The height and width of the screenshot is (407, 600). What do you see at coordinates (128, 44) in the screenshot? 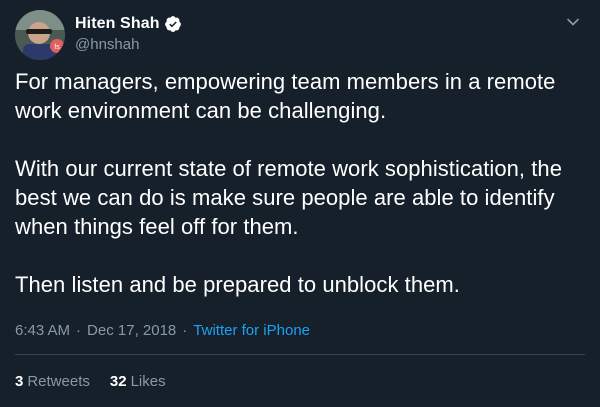
I see `author-handle: @hnshah` at bounding box center [128, 44].